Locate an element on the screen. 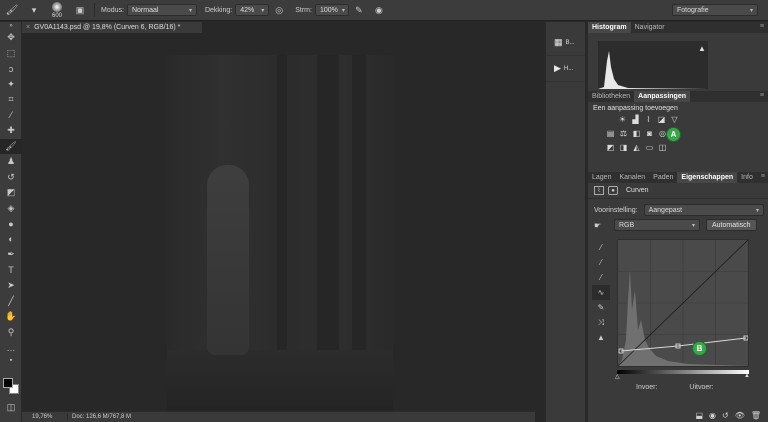 This screenshot has width=768, height=422. brightness-icon: ☀ is located at coordinates (622, 119).